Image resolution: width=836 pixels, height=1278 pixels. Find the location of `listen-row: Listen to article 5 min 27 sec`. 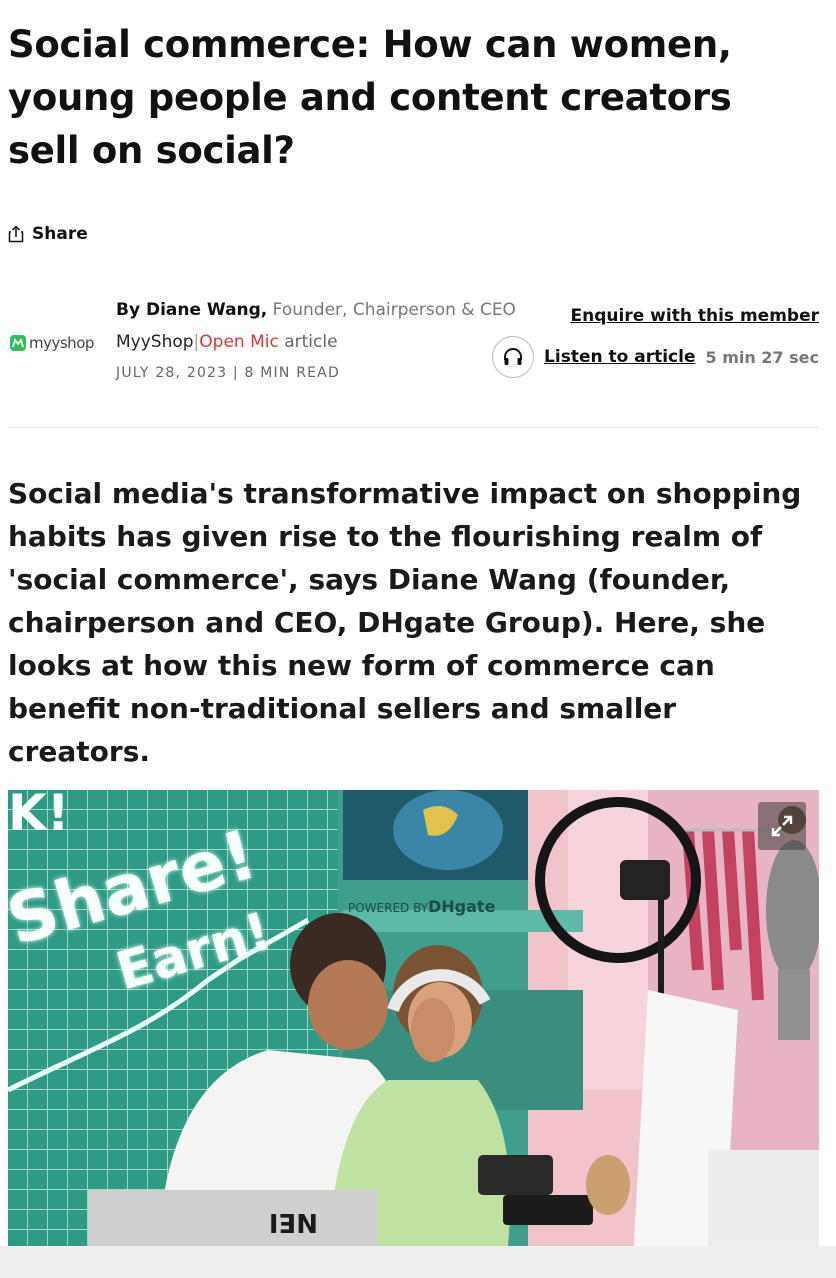

listen-row: Listen to article 5 min 27 sec is located at coordinates (655, 357).